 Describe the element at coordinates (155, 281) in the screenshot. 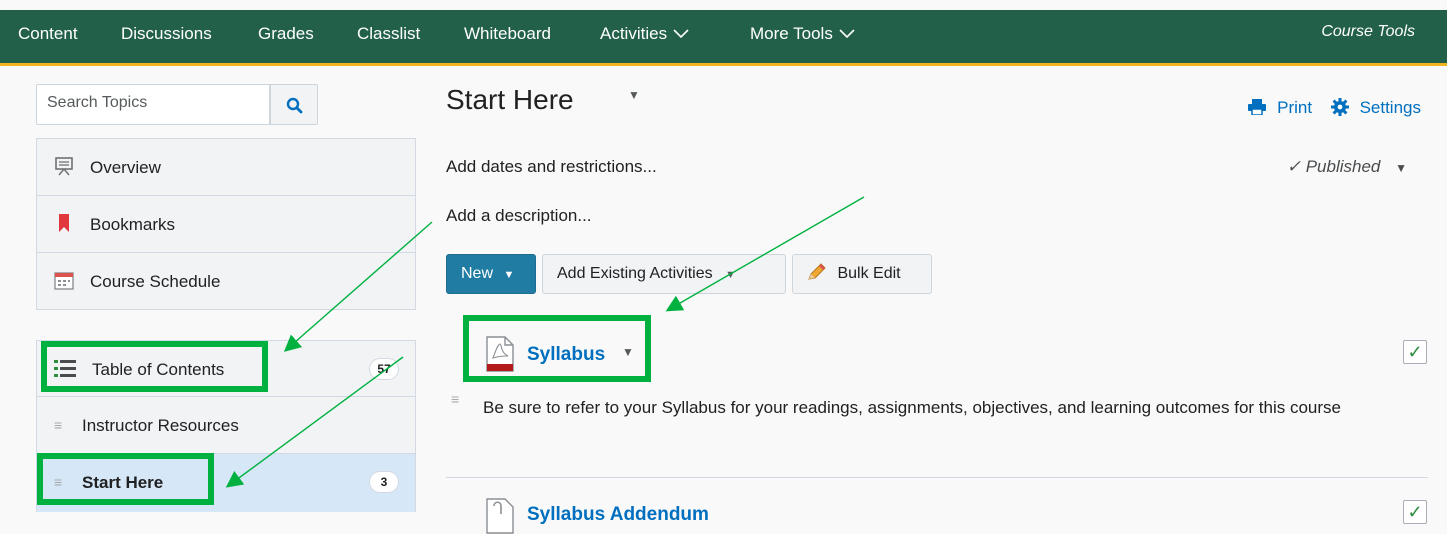

I see `sidebar-item-label: Course Schedule` at that location.